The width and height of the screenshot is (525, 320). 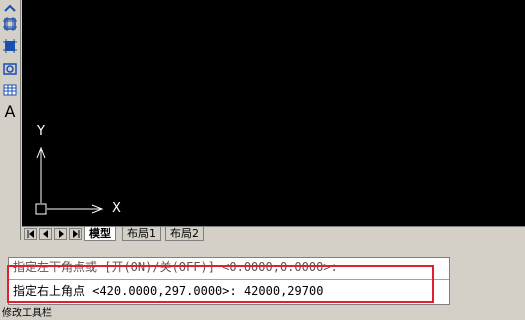 I want to click on text-icon: A, so click(x=10, y=112).